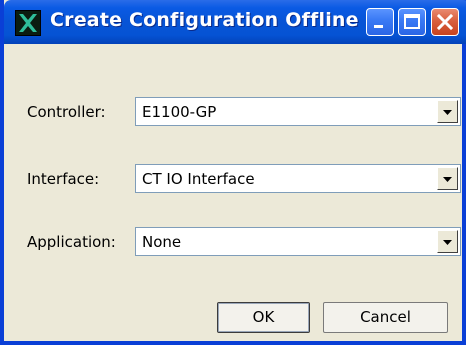  What do you see at coordinates (179, 112) in the screenshot?
I see `controller-value: E1100-GP` at bounding box center [179, 112].